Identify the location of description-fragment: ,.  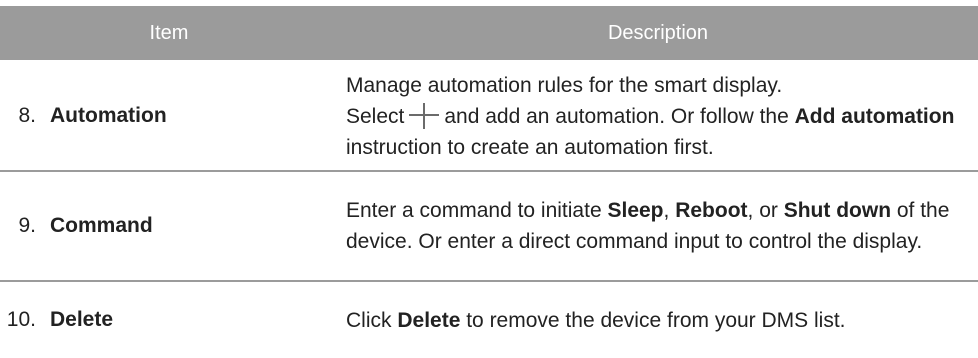
(666, 210).